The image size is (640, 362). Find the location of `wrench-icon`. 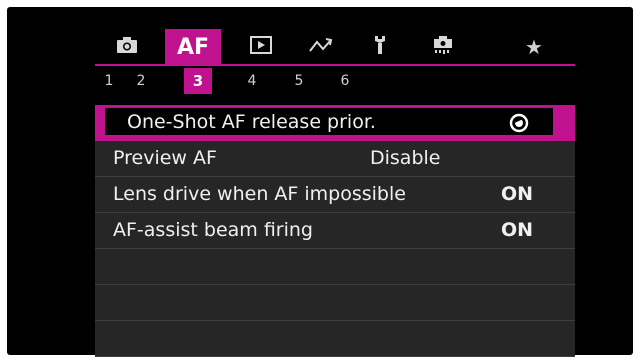

wrench-icon is located at coordinates (380, 47).